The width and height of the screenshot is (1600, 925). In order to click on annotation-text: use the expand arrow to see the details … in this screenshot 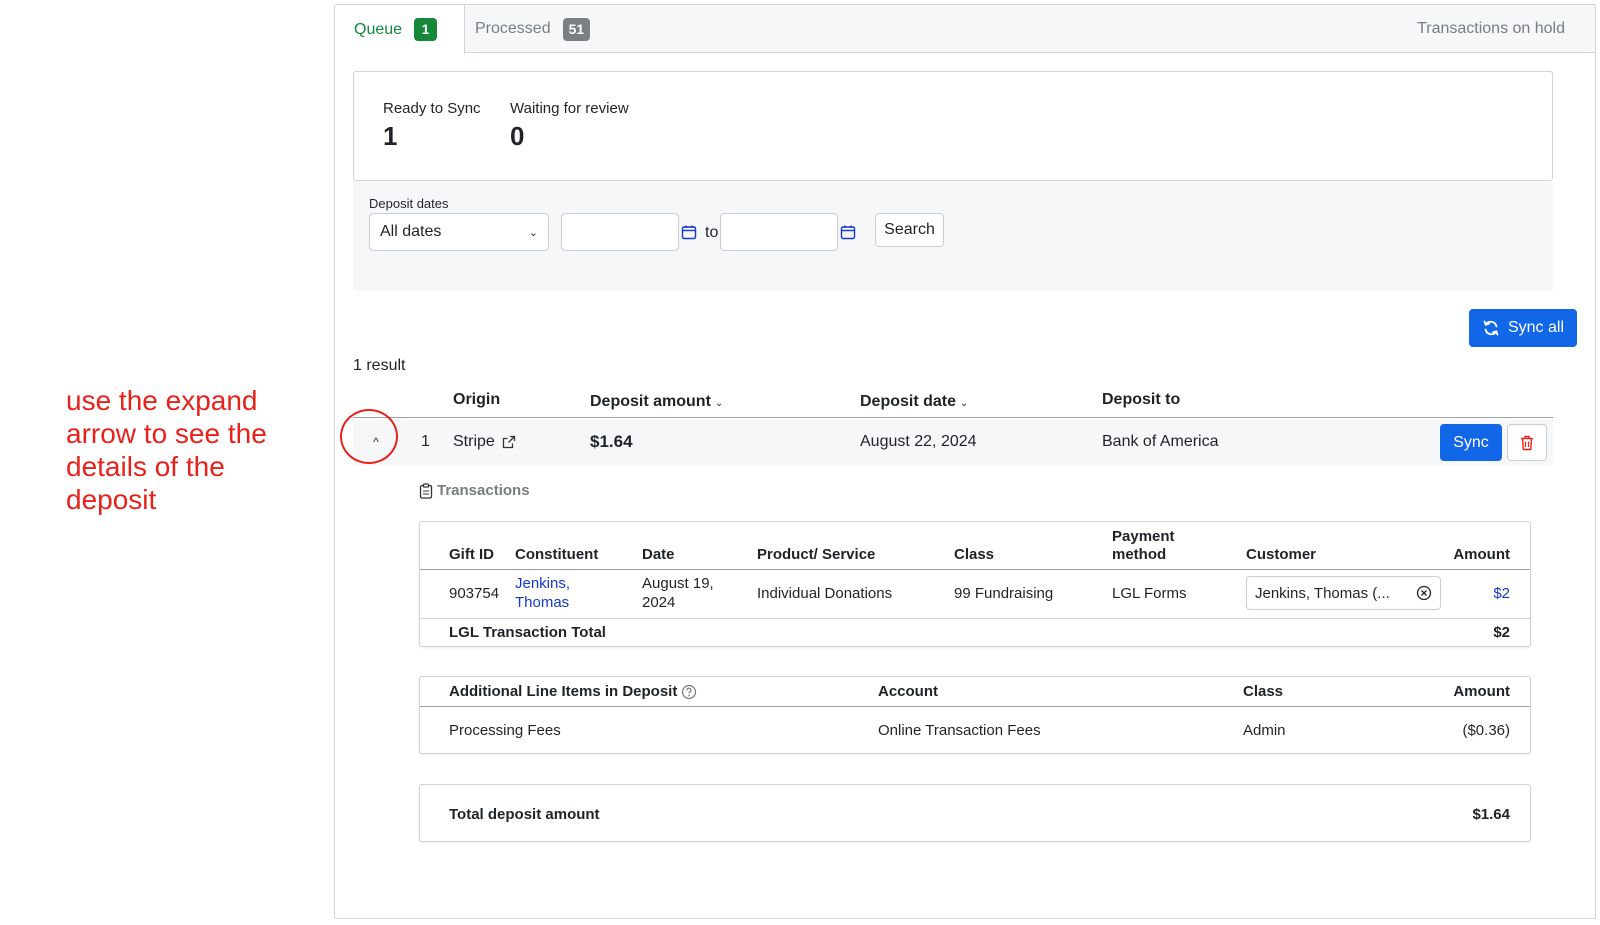, I will do `click(166, 450)`.